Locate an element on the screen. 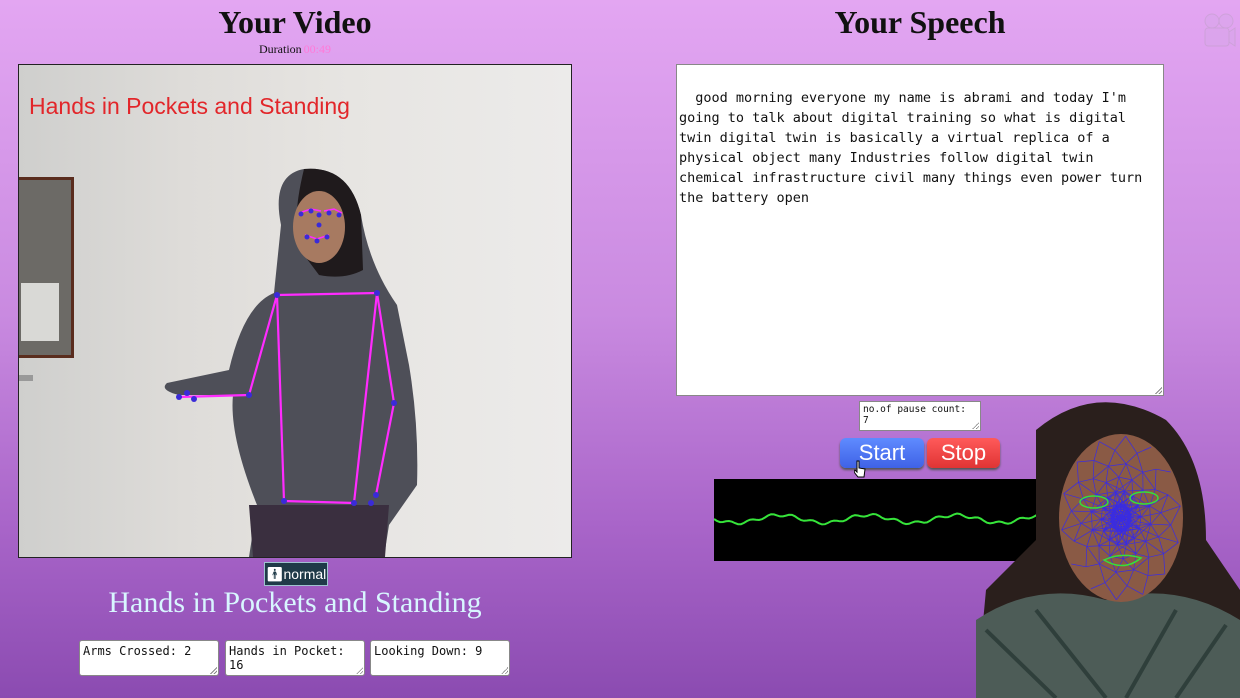  pause-count-field: no.of pause count: 7 is located at coordinates (920, 416).